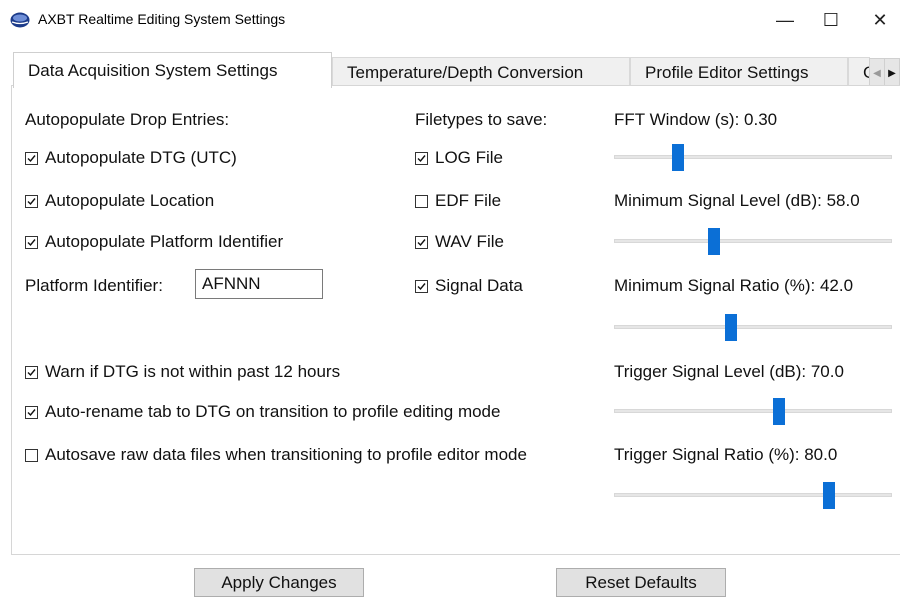 This screenshot has width=900, height=598. I want to click on wav-file-checkbox: WAV File, so click(459, 242).